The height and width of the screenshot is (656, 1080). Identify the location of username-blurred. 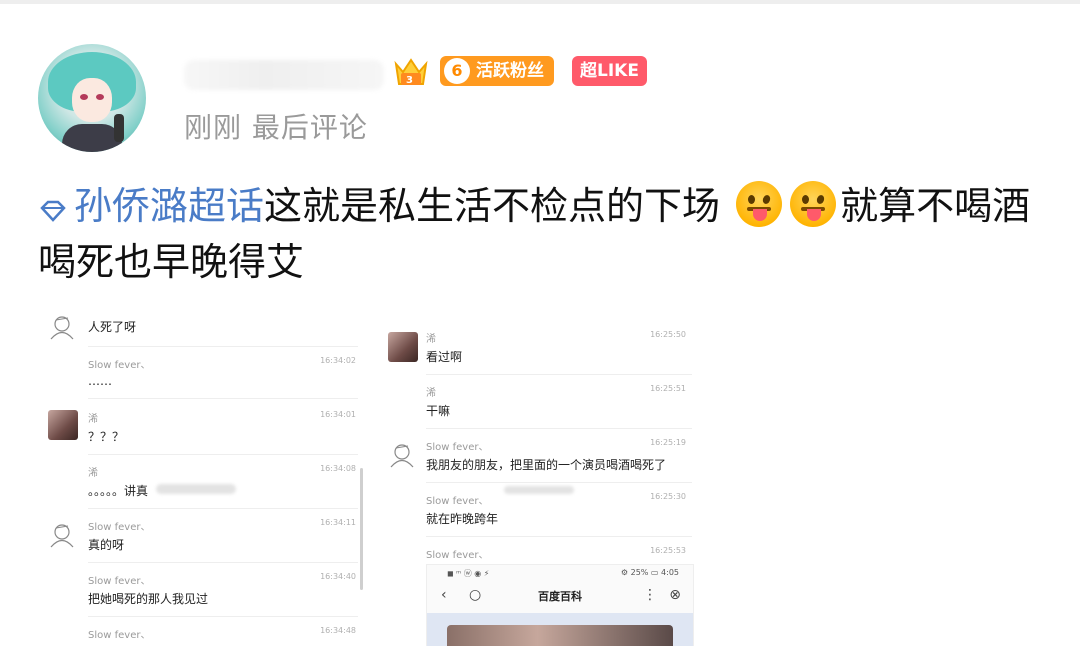
(284, 75).